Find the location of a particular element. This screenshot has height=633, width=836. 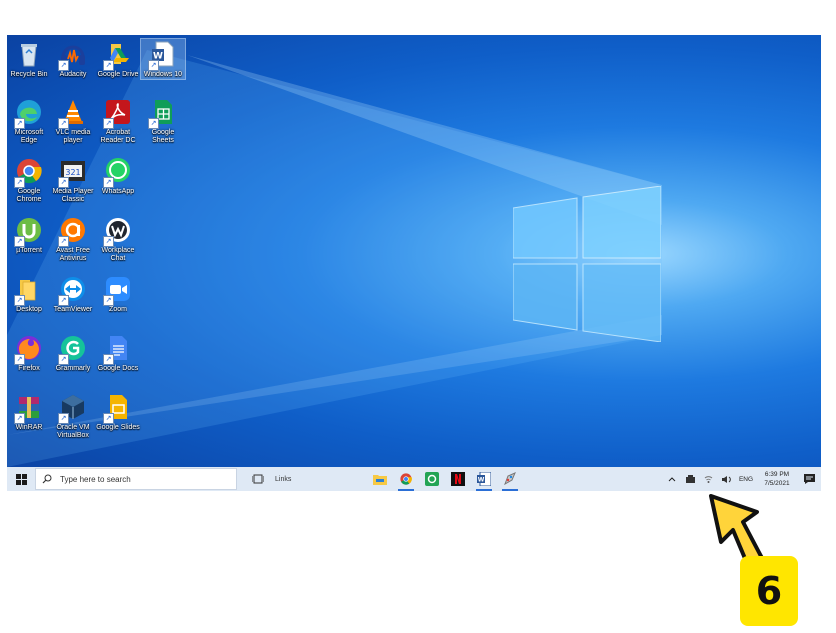

taskbar-app-chrome is located at coordinates (406, 479).